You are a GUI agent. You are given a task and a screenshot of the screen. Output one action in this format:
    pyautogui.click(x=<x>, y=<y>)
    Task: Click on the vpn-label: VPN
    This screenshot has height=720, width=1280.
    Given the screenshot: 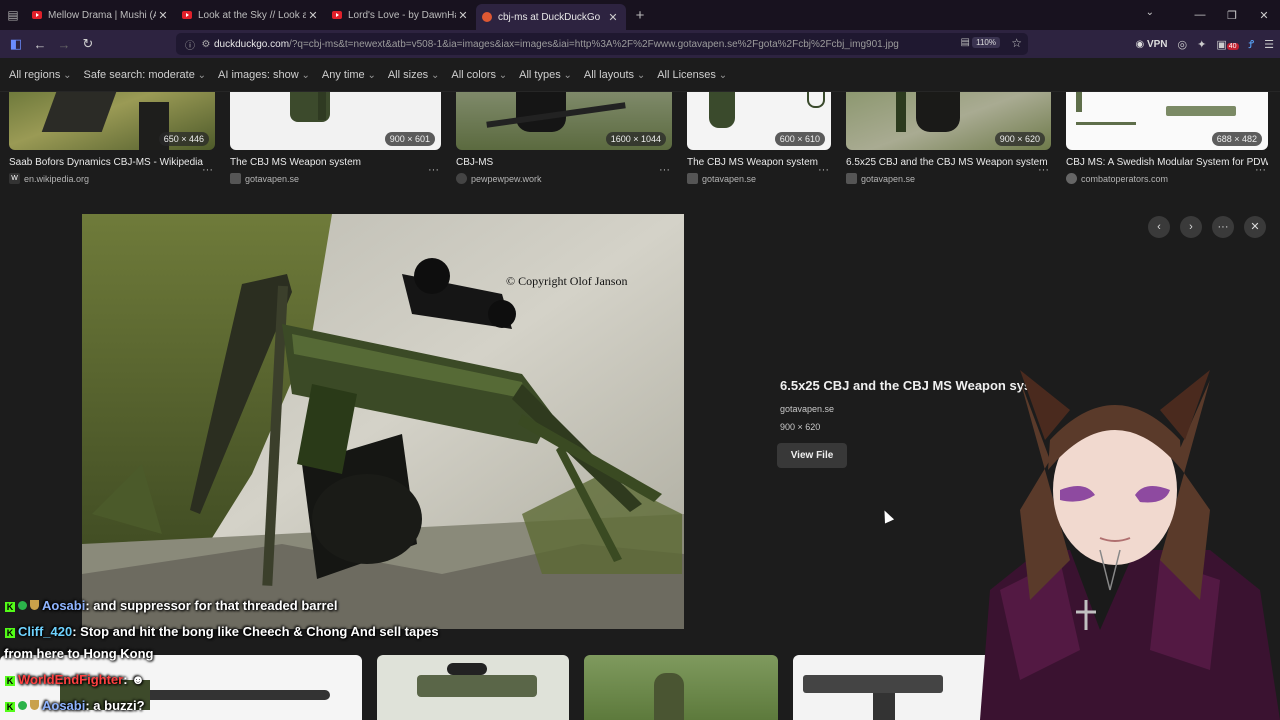 What is the action you would take?
    pyautogui.click(x=1157, y=44)
    